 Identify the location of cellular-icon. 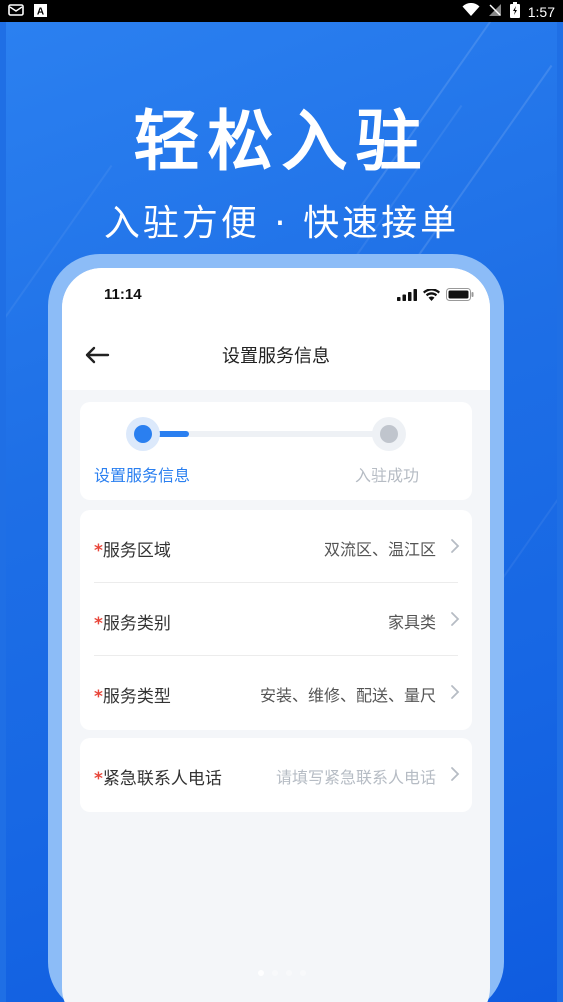
(407, 295).